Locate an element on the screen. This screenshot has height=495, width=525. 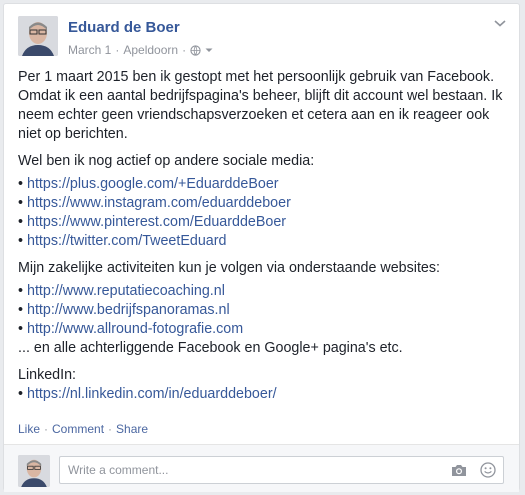
linkedin-intro: LinkedIn: is located at coordinates (47, 375).